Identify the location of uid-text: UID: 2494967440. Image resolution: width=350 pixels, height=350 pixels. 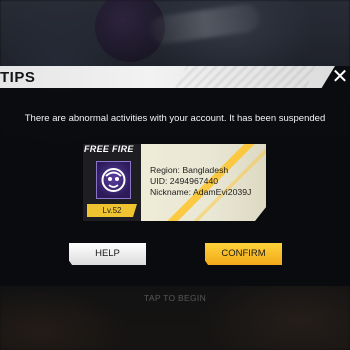
(184, 181).